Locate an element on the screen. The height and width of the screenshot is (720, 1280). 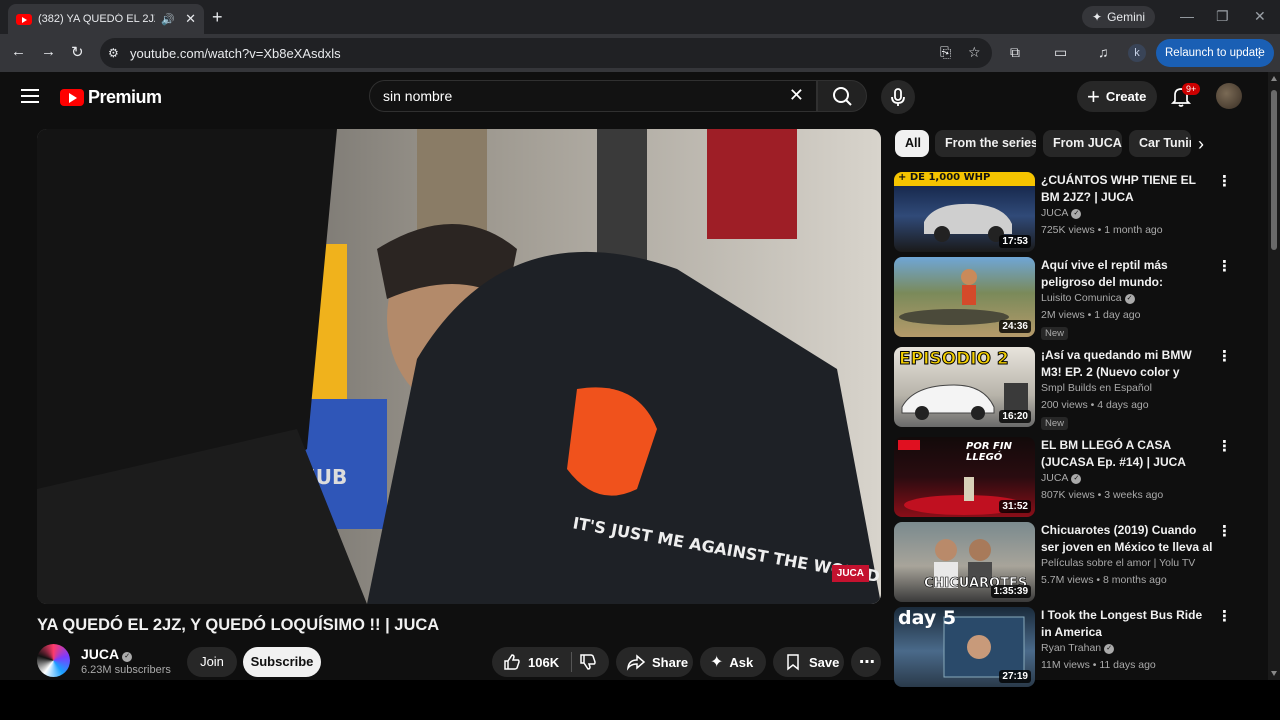
search-input: sin nombre ✕ is located at coordinates (593, 96).